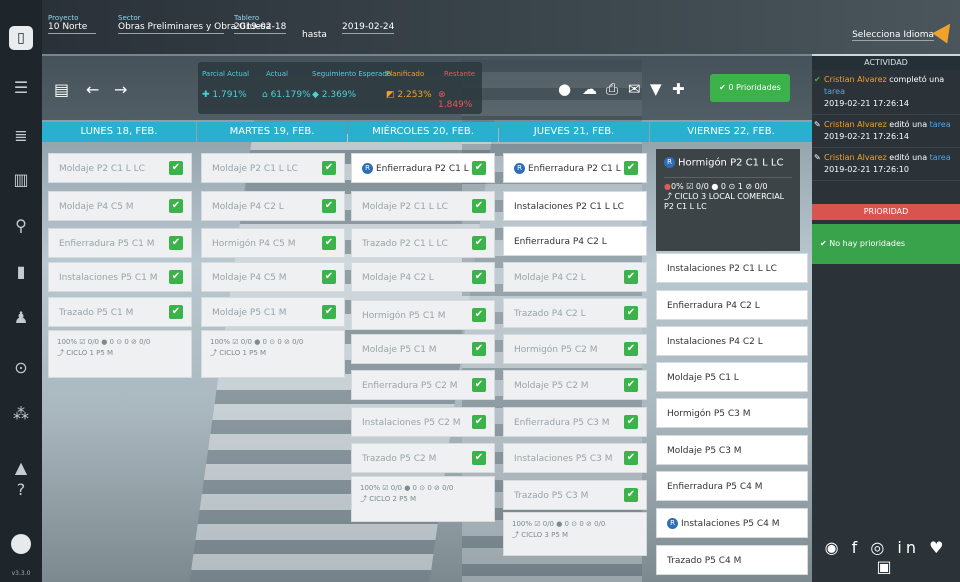 This screenshot has height=582, width=960. What do you see at coordinates (575, 313) in the screenshot?
I see `task-card: Trazado P4 C2 L ✔` at bounding box center [575, 313].